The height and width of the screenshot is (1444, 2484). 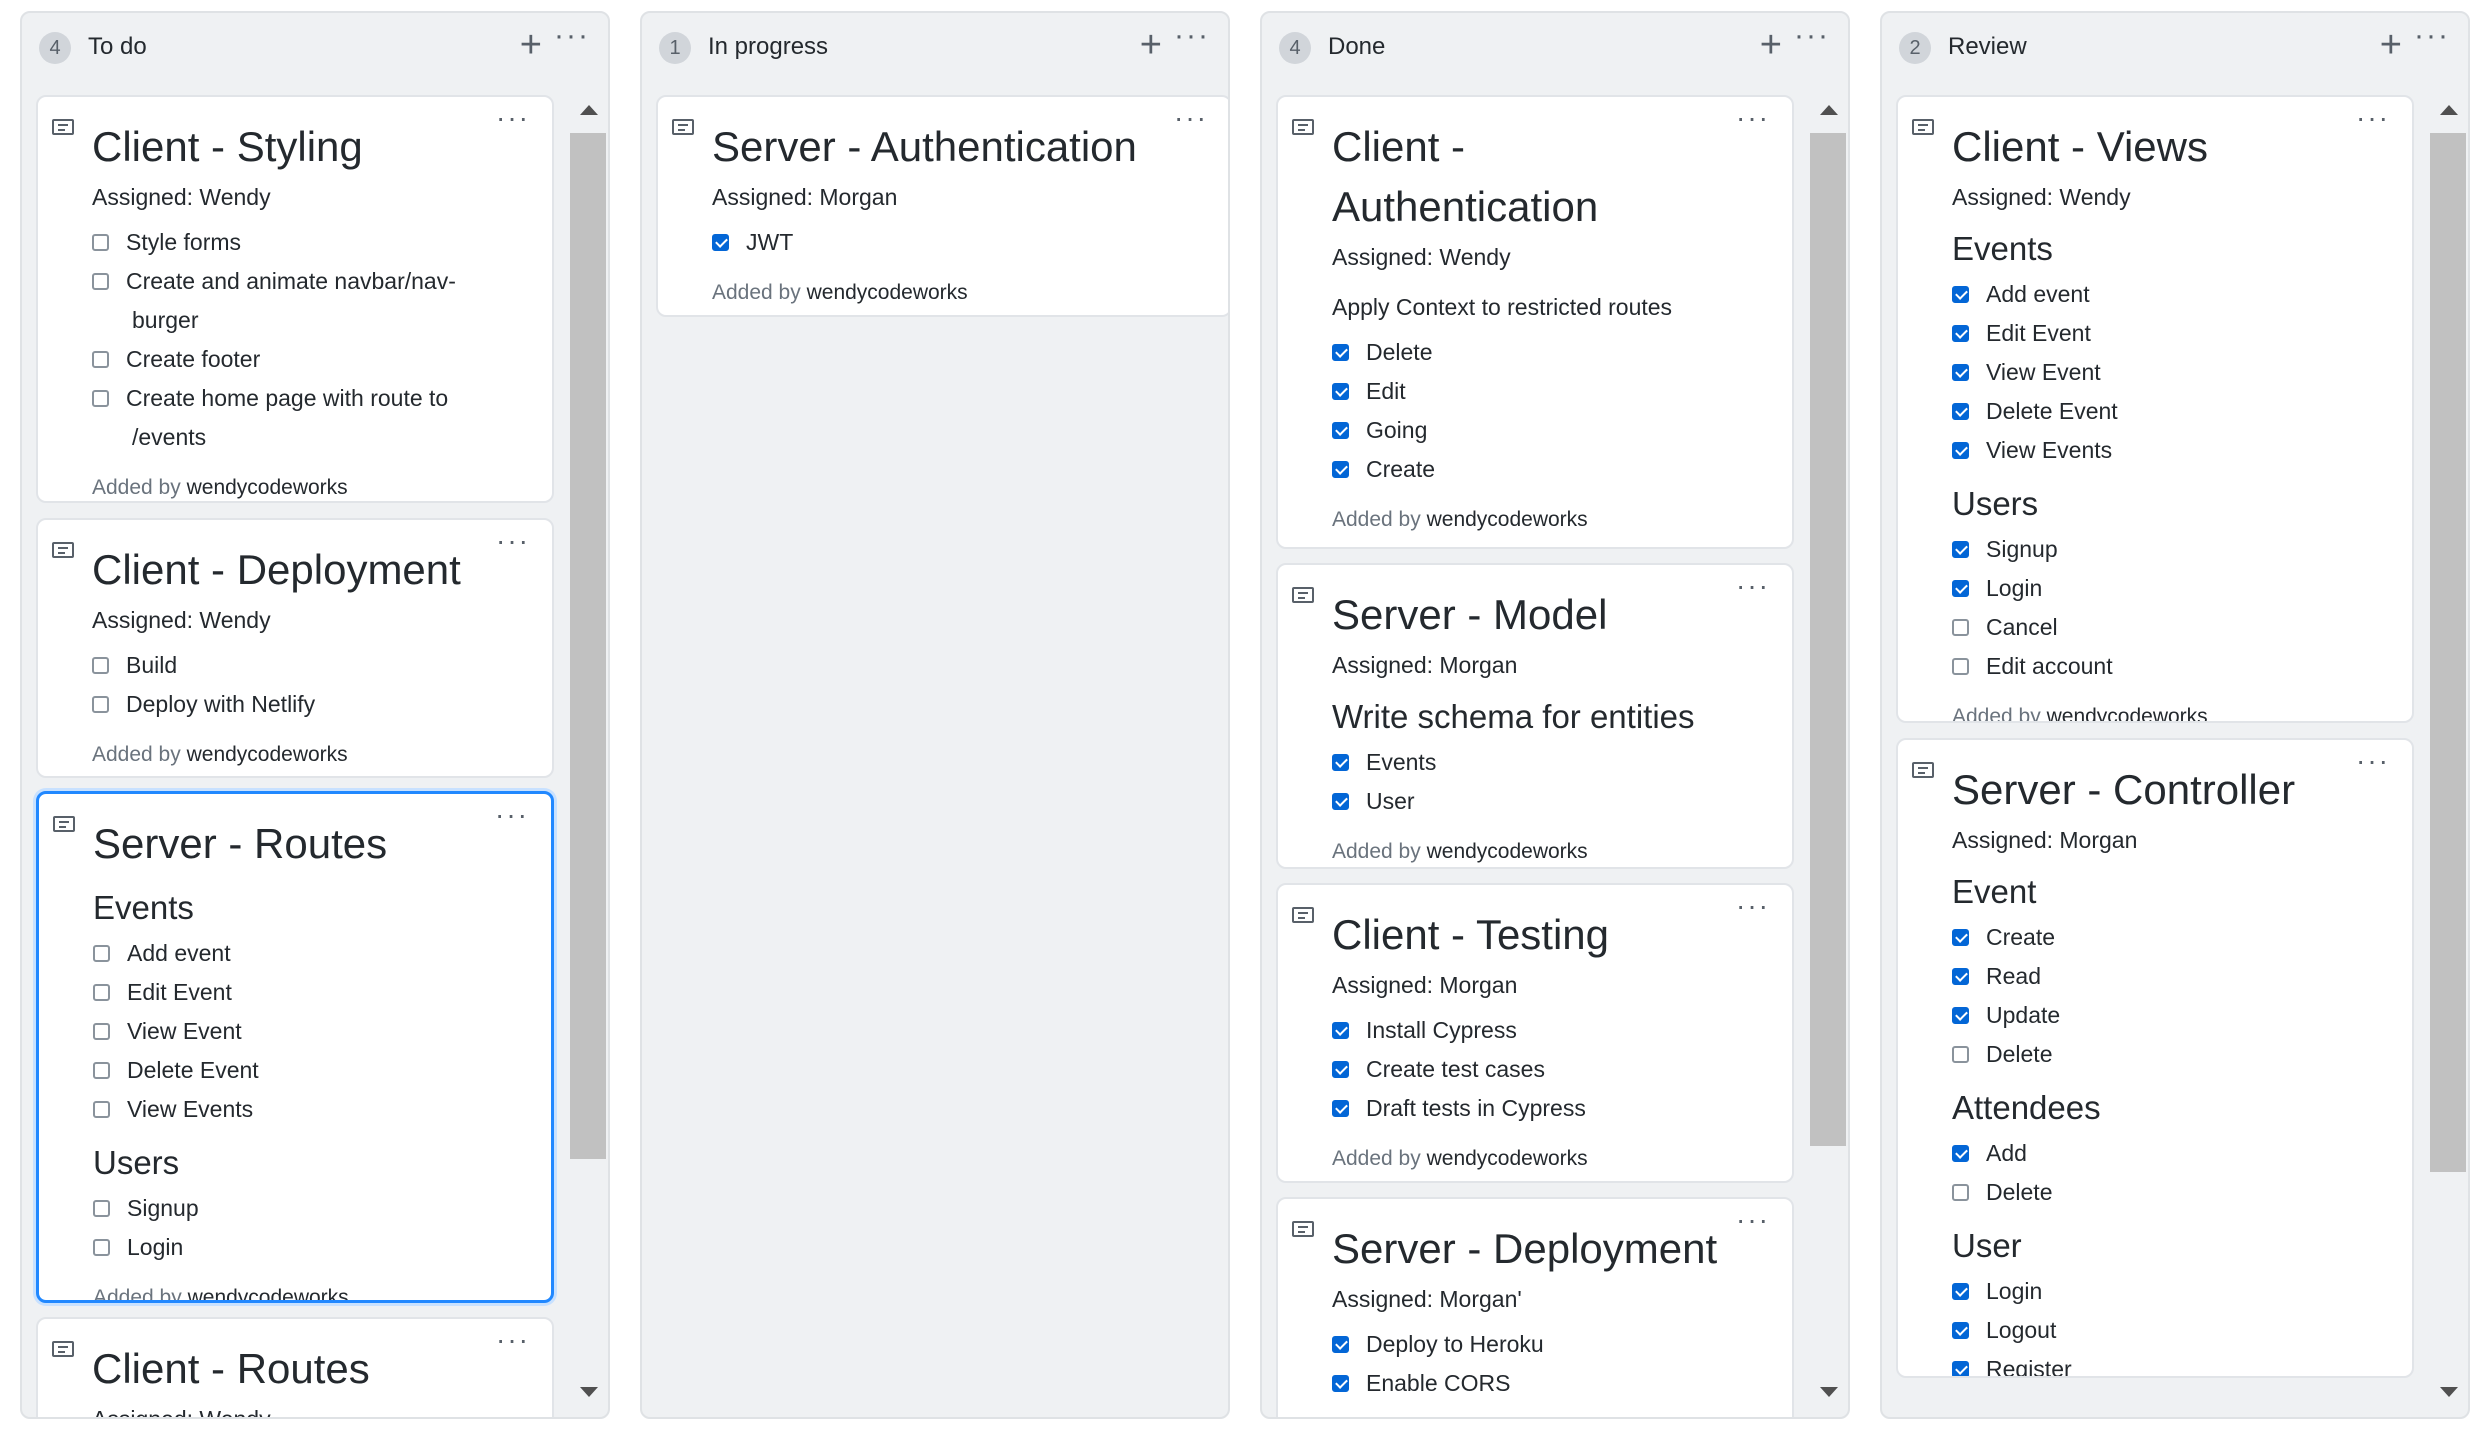 What do you see at coordinates (2162, 294) in the screenshot?
I see `task-item: Add event` at bounding box center [2162, 294].